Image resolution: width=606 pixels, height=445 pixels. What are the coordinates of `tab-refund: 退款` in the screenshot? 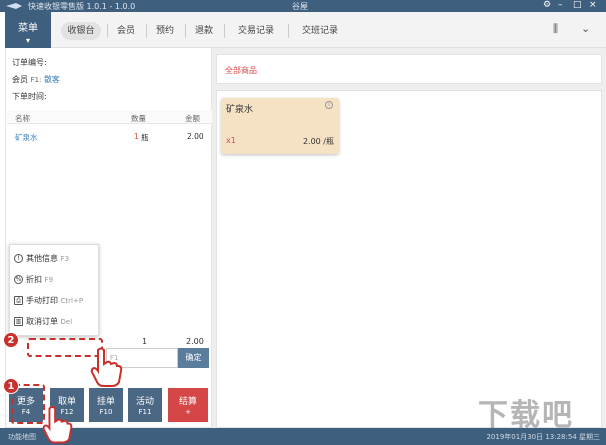 It's located at (204, 31).